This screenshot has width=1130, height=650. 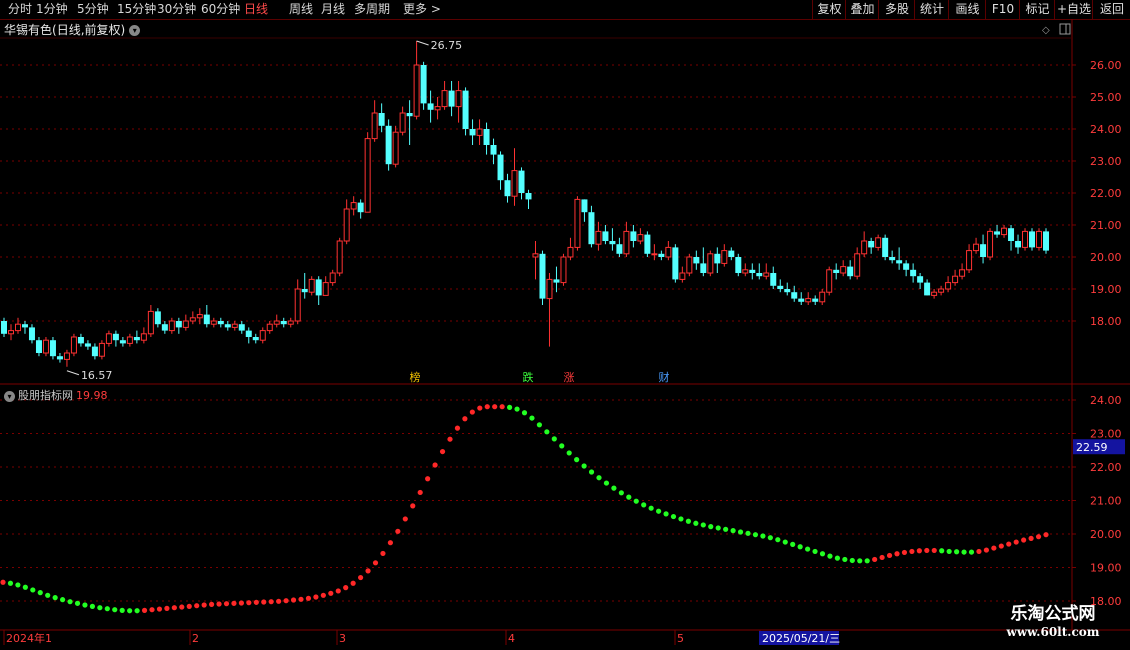 I want to click on indicator-value: 19.98, so click(x=92, y=395).